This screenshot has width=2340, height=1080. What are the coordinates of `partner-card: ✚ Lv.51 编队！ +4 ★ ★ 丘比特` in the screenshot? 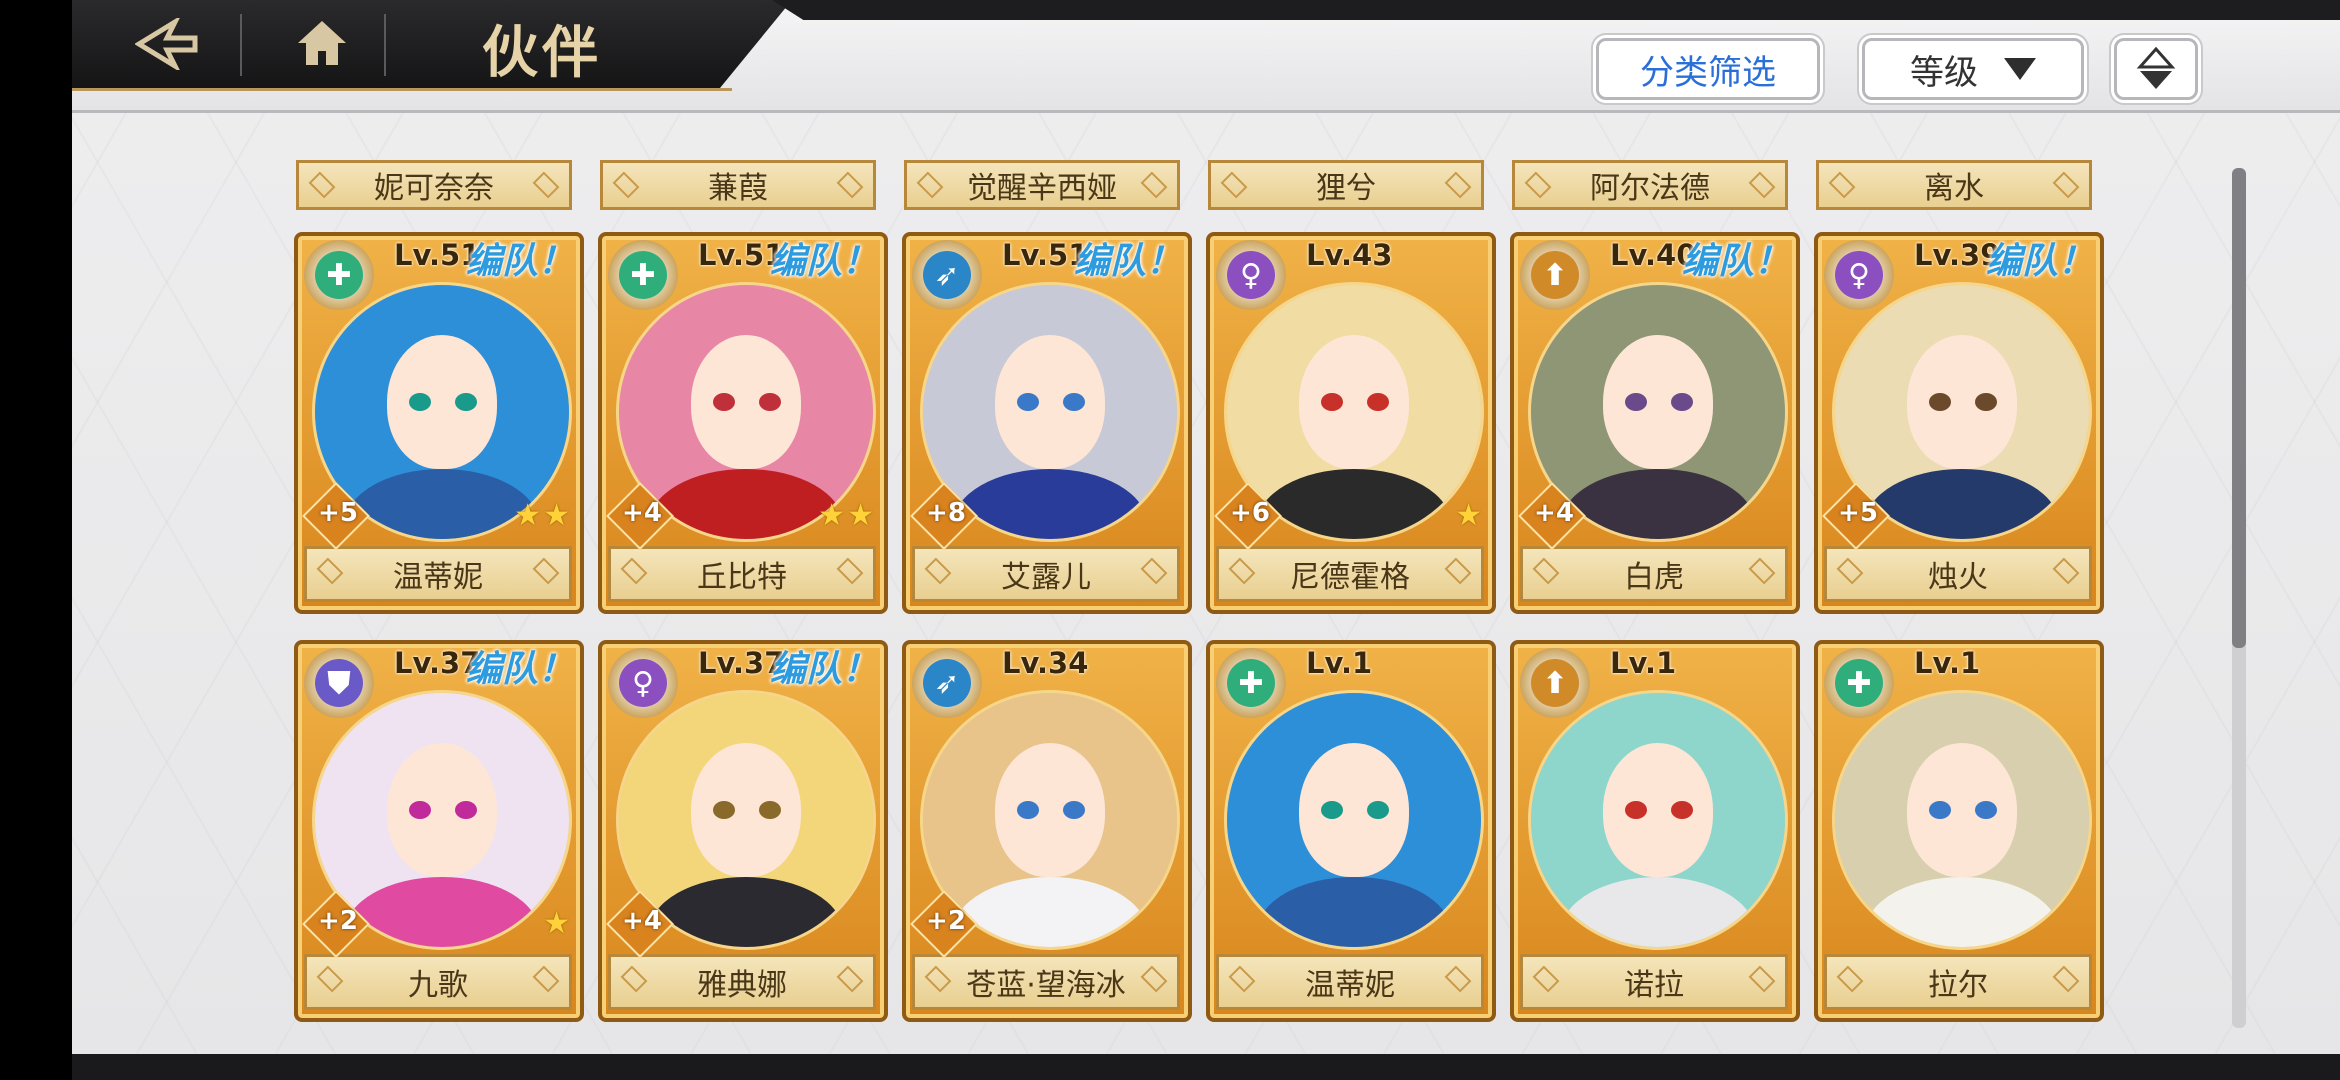 It's located at (743, 423).